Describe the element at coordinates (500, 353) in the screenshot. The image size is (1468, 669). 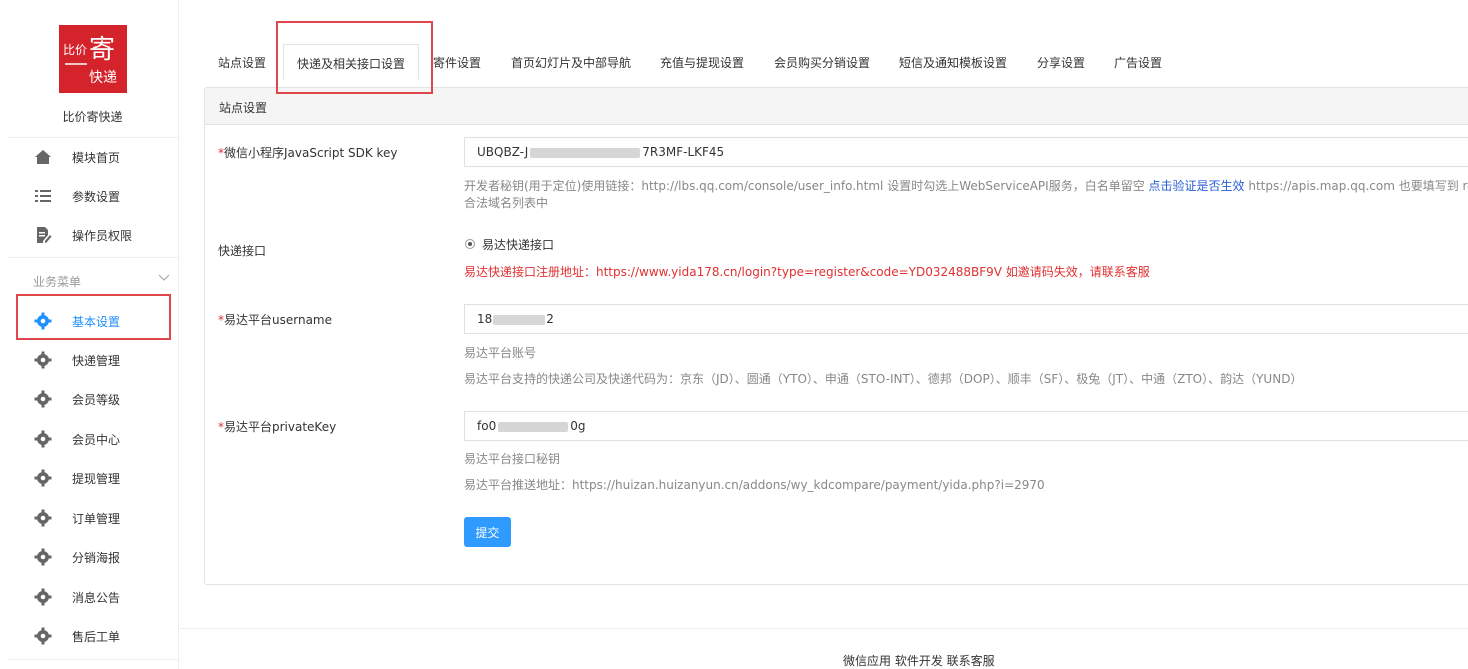
I see `username-help: 易达平台账号` at that location.